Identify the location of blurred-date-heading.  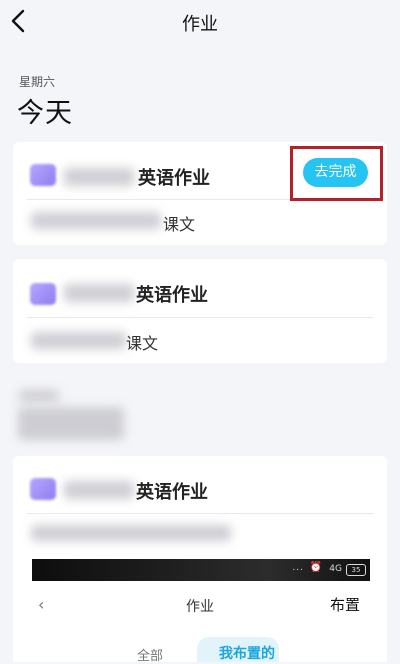
(71, 423).